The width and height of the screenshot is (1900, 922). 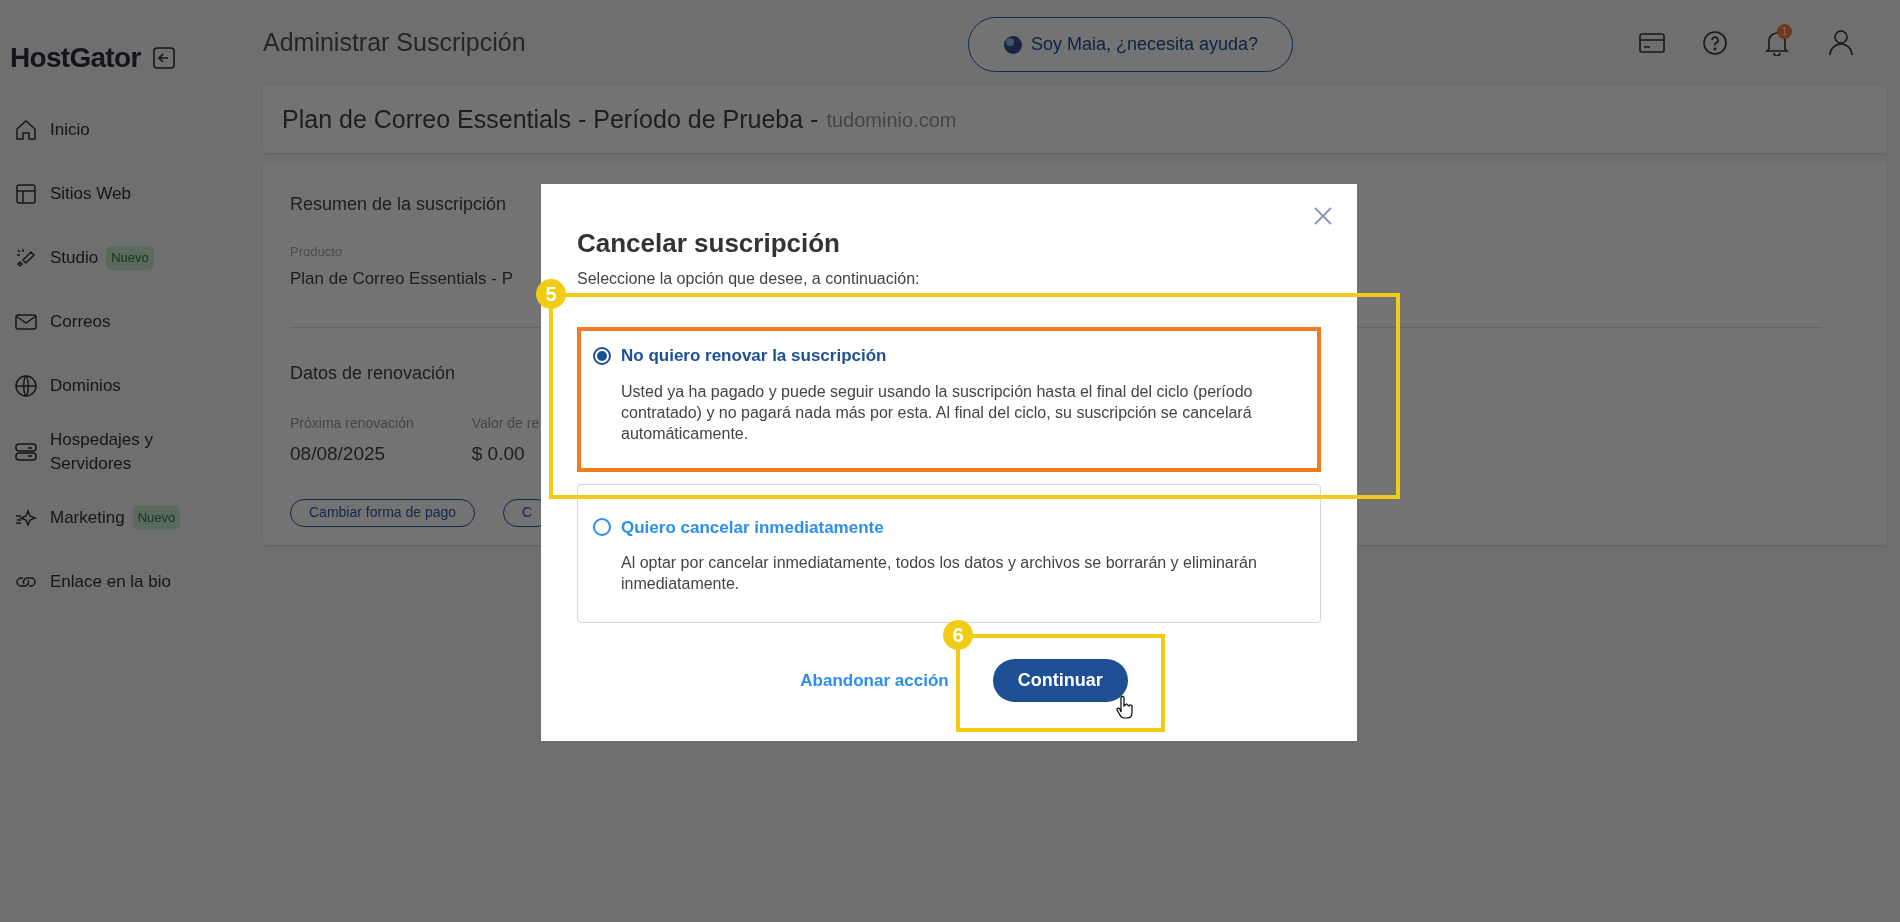 I want to click on user-icon, so click(x=1841, y=43).